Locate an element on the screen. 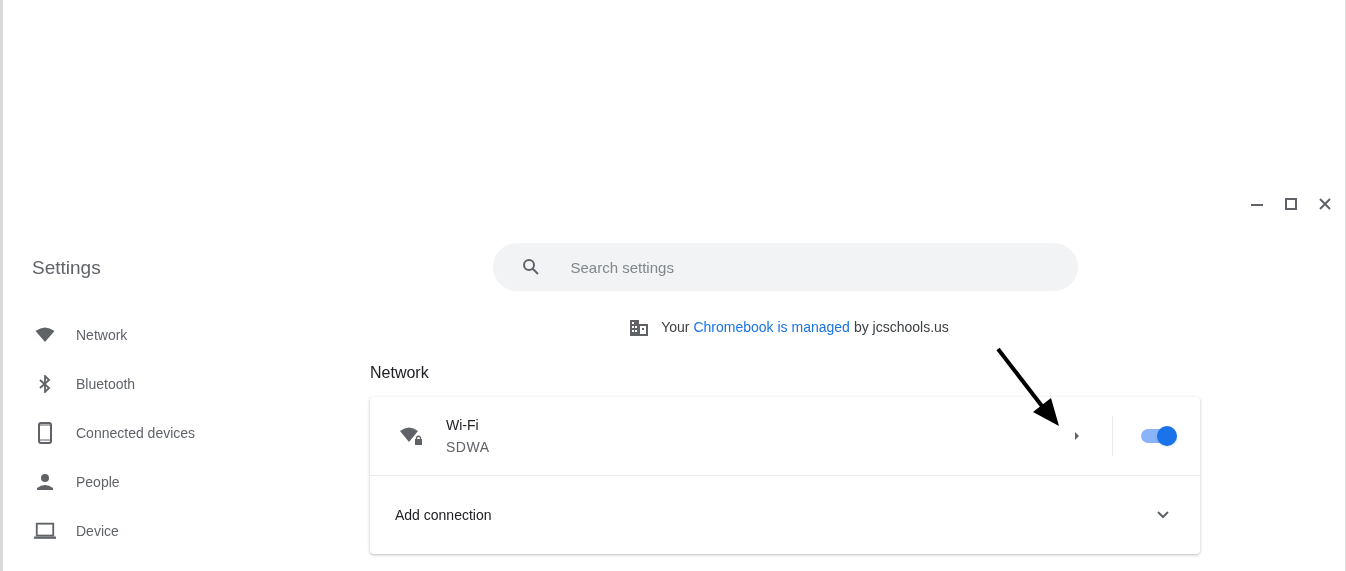 The height and width of the screenshot is (571, 1346). close-icon is located at coordinates (1325, 204).